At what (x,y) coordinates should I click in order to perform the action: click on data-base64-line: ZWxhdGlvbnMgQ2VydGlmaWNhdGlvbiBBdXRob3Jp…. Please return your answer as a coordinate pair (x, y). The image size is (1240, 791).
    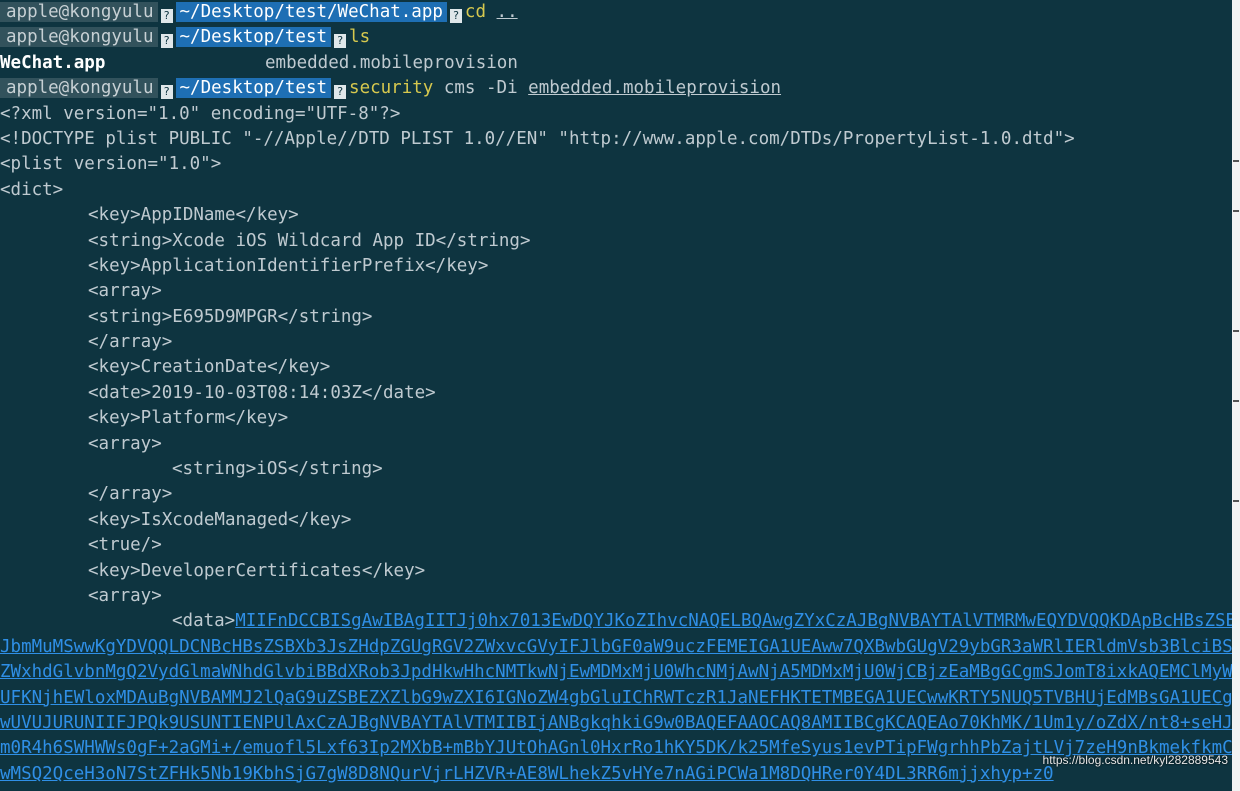
    Looking at the image, I should click on (616, 672).